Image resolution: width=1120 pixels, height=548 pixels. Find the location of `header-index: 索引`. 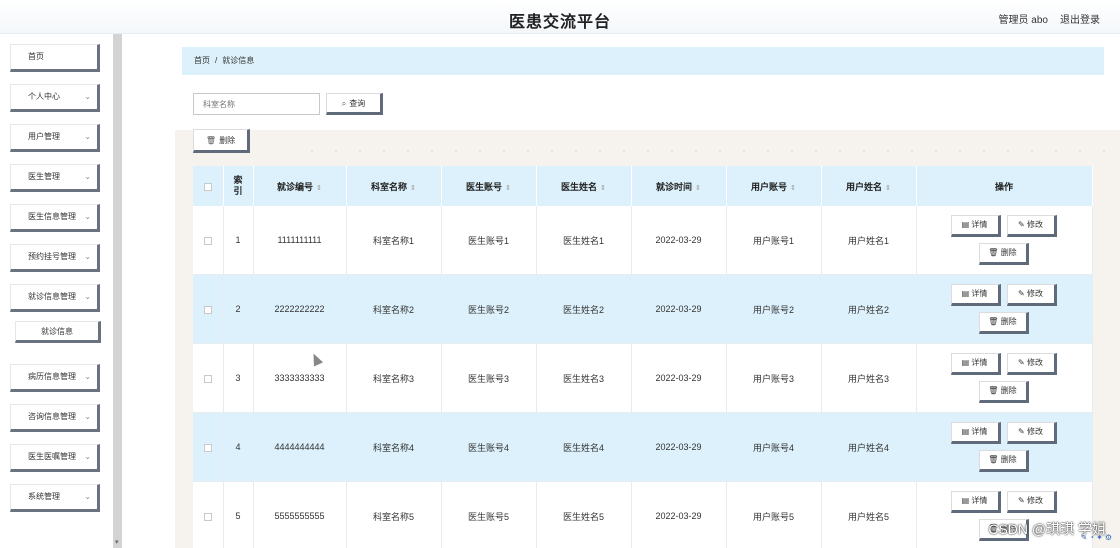

header-index: 索引 is located at coordinates (238, 186).